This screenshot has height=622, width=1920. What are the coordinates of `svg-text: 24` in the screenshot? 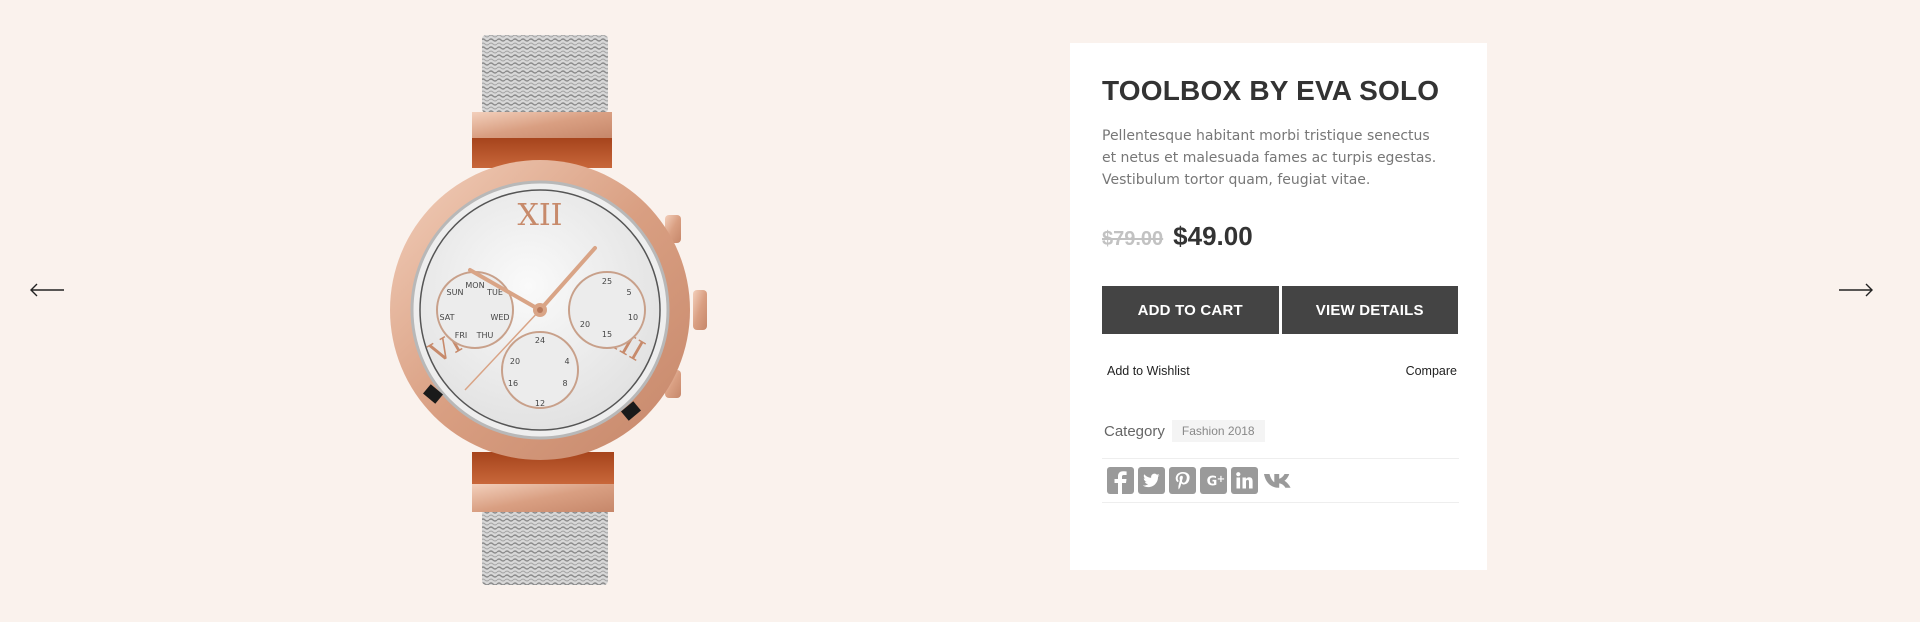 It's located at (540, 340).